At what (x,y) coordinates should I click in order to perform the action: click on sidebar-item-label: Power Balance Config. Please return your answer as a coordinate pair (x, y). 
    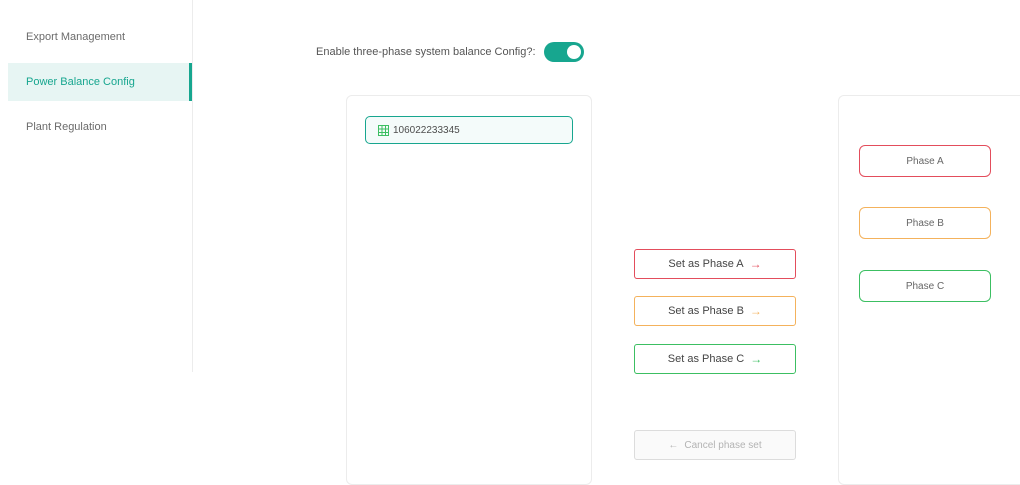
    Looking at the image, I should click on (80, 82).